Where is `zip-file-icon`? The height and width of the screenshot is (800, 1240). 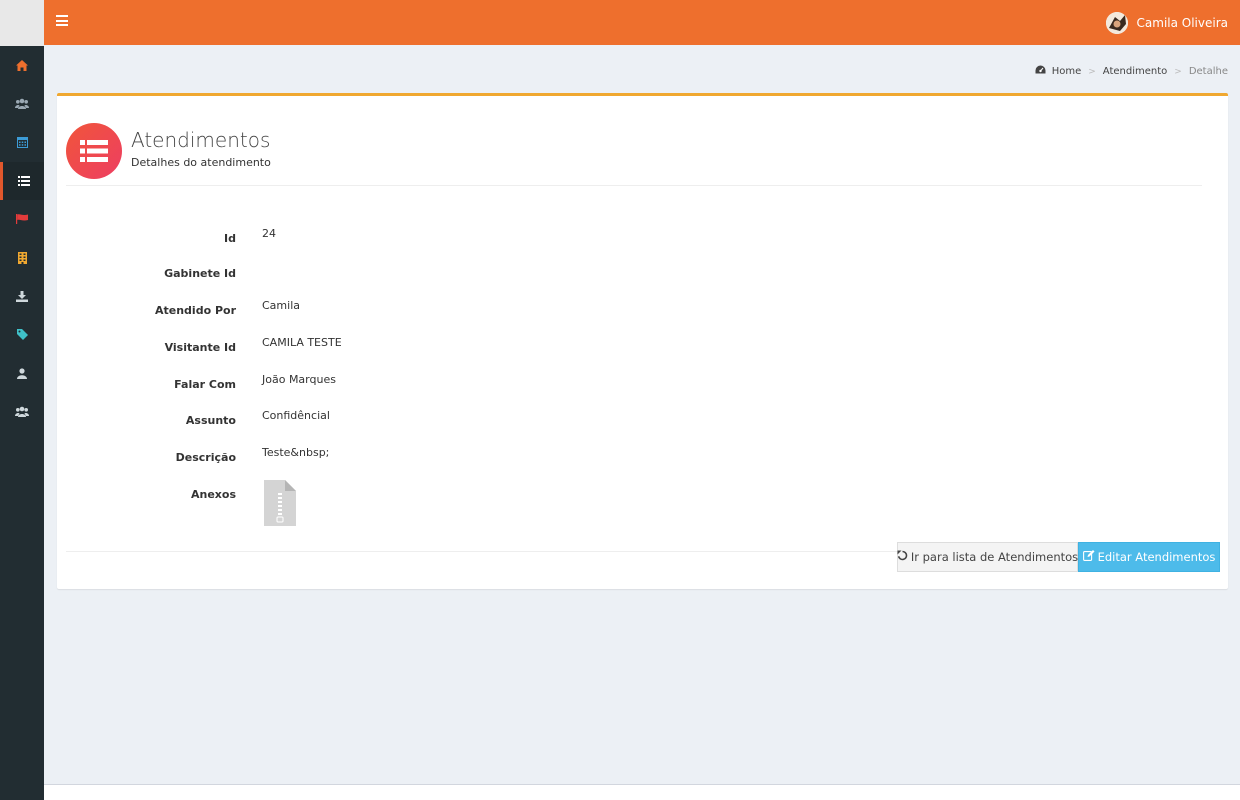 zip-file-icon is located at coordinates (280, 503).